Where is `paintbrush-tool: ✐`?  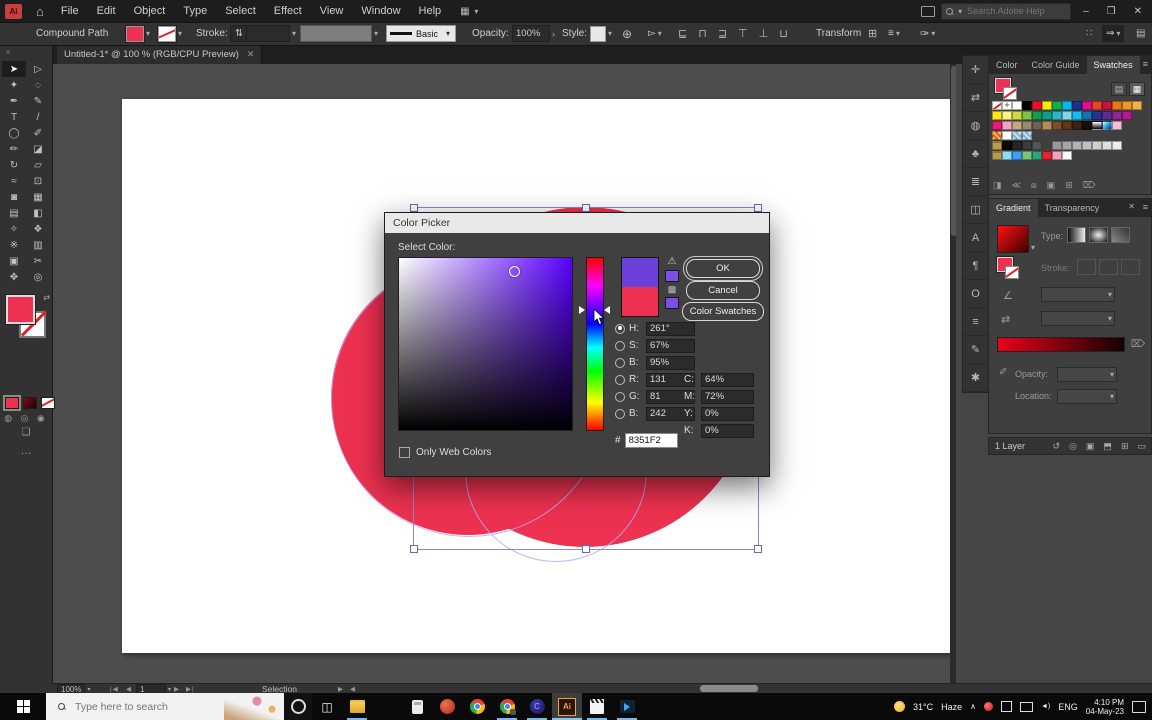
paintbrush-tool: ✐ is located at coordinates (38, 133).